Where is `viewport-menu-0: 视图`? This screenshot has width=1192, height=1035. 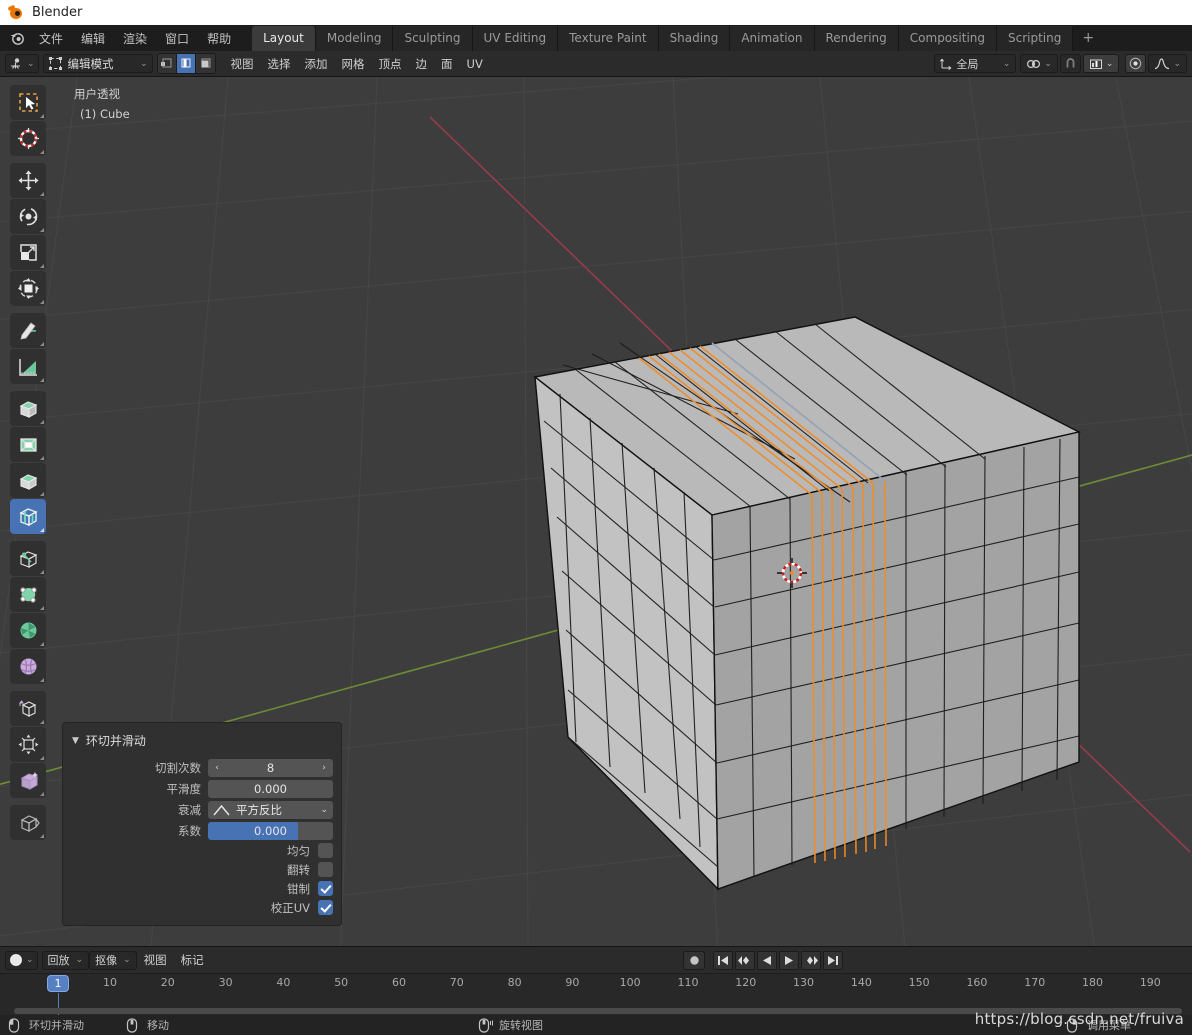 viewport-menu-0: 视图 is located at coordinates (242, 64).